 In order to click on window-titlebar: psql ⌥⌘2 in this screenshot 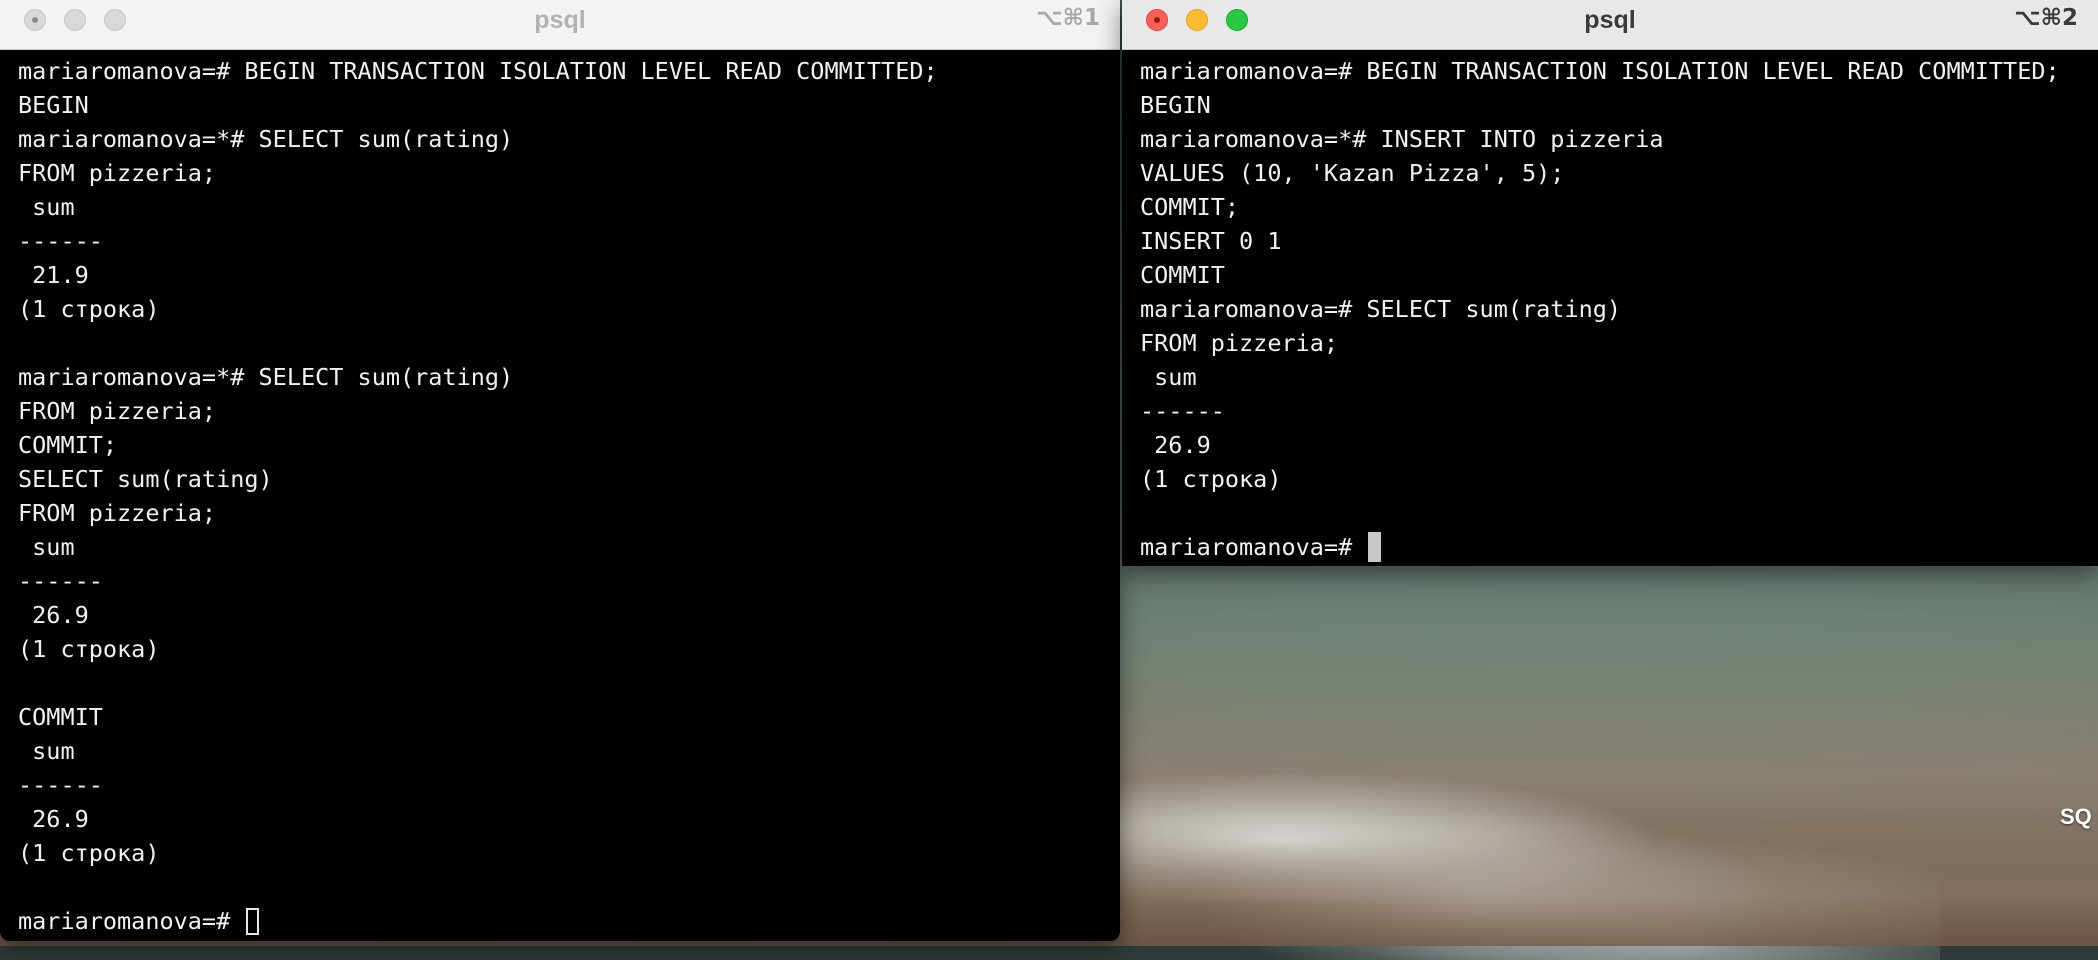, I will do `click(1610, 25)`.